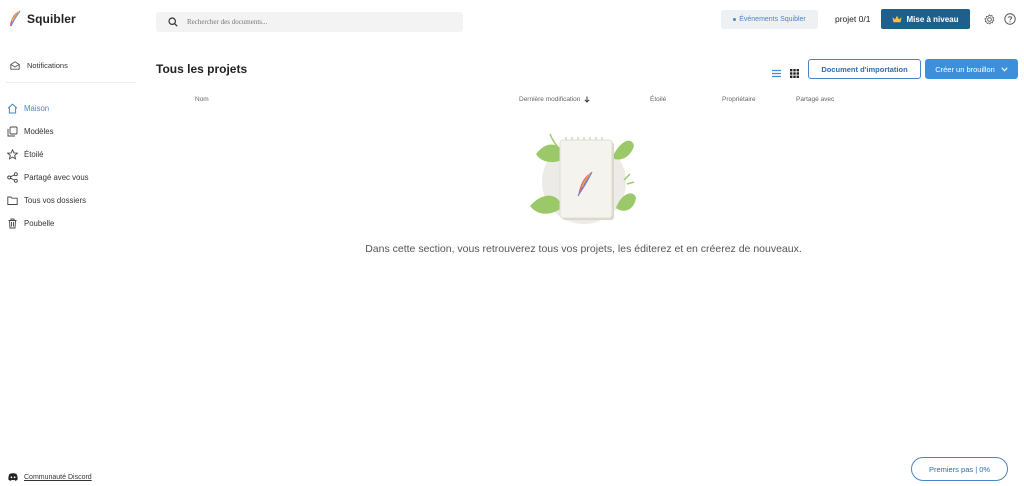  Describe the element at coordinates (58, 477) in the screenshot. I see `discord-label: Communauté Discord` at that location.